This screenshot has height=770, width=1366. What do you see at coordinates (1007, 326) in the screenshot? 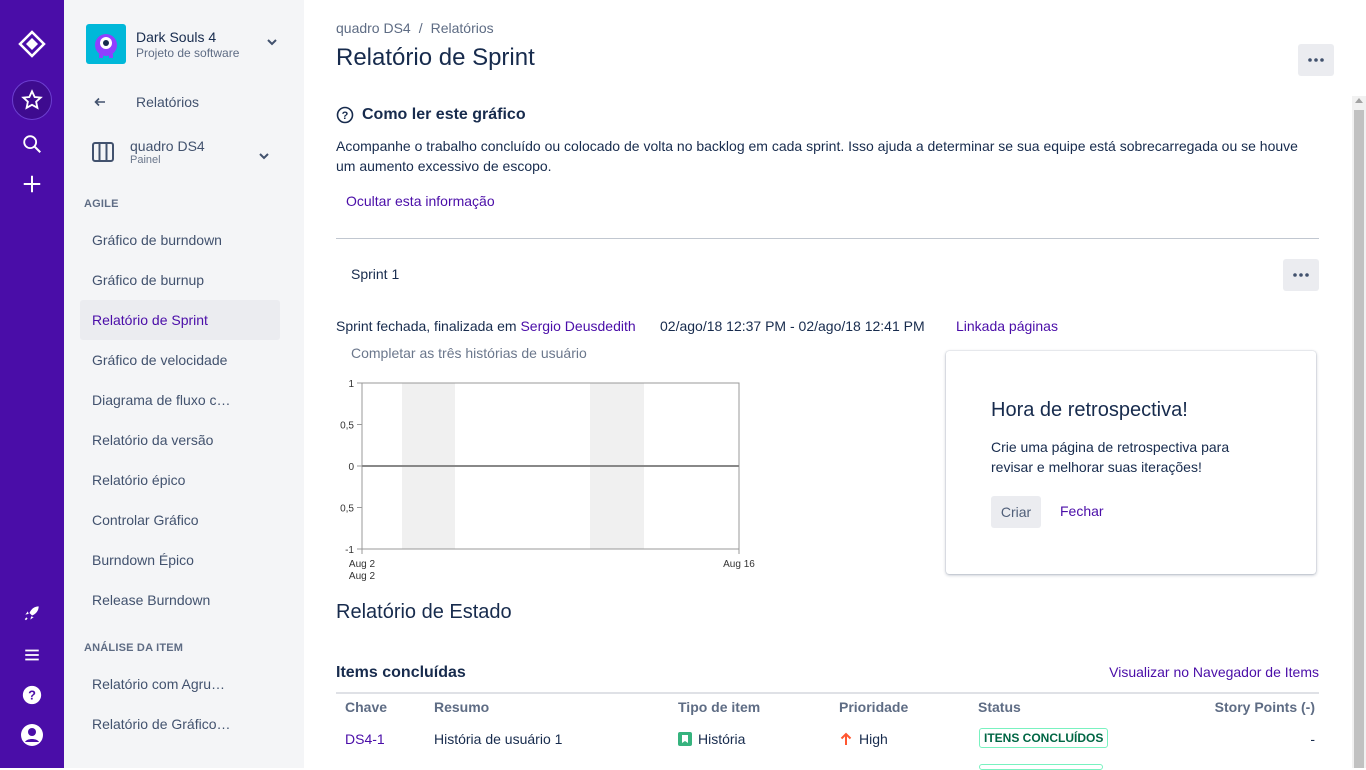
I see `linked-pages-link: Linkada páginas` at bounding box center [1007, 326].